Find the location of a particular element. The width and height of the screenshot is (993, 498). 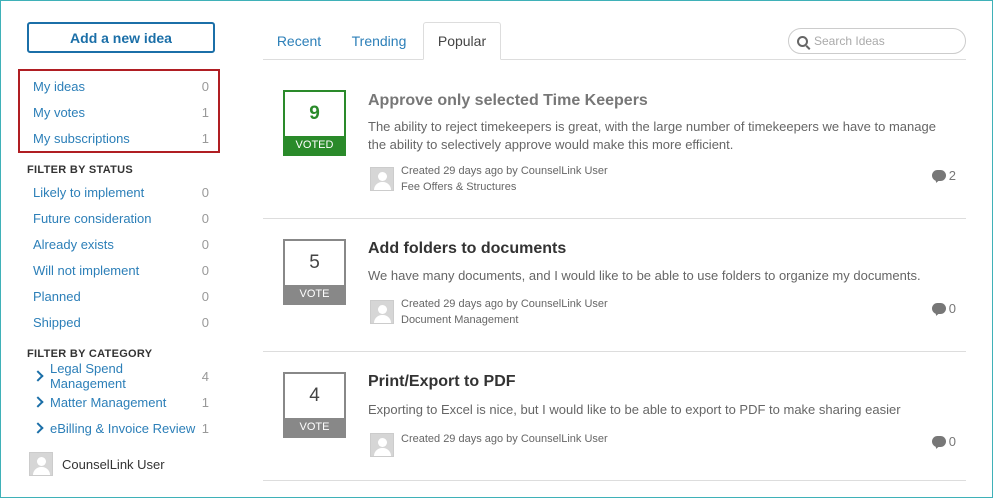

vote-button: 4 VOTE is located at coordinates (314, 405).